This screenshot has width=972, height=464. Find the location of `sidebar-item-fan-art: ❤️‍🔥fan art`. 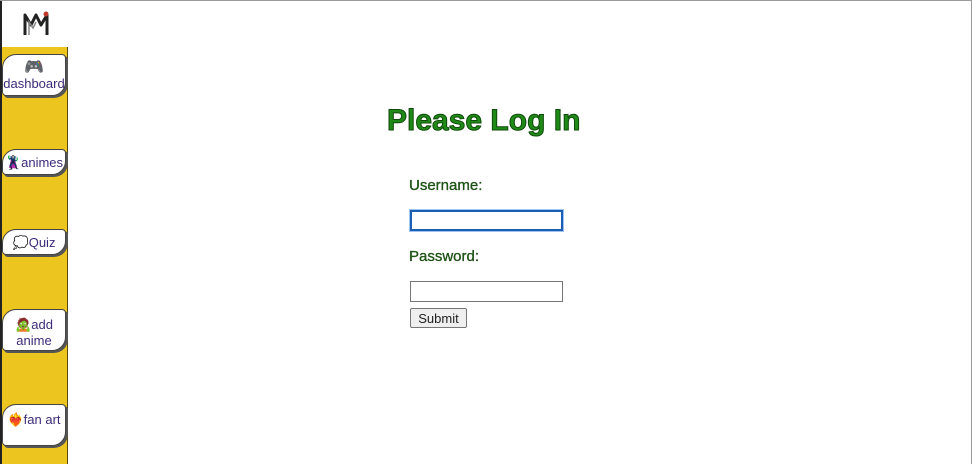

sidebar-item-fan-art: ❤️‍🔥fan art is located at coordinates (34, 425).